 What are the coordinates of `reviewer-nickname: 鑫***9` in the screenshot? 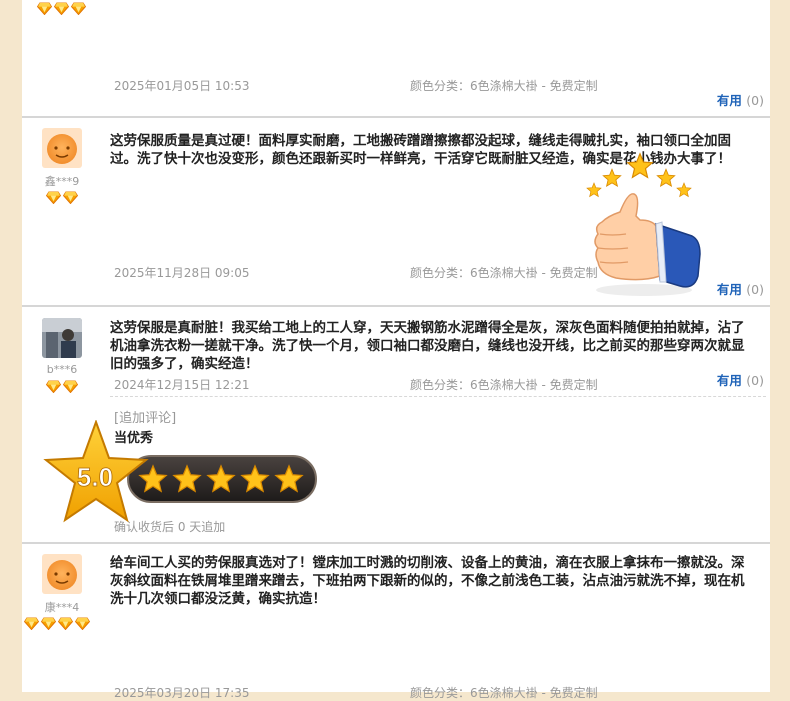 It's located at (62, 181).